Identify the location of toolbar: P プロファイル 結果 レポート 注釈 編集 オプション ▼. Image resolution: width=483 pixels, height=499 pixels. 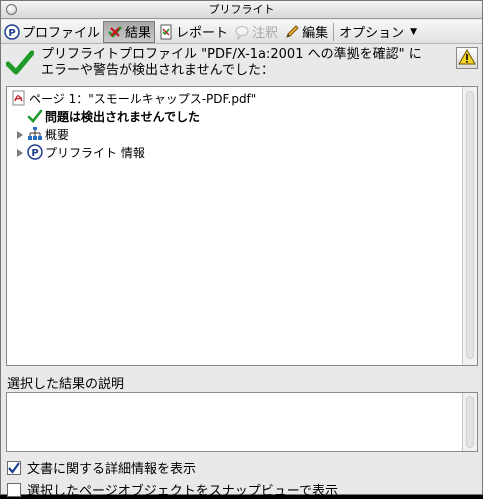
(241, 32).